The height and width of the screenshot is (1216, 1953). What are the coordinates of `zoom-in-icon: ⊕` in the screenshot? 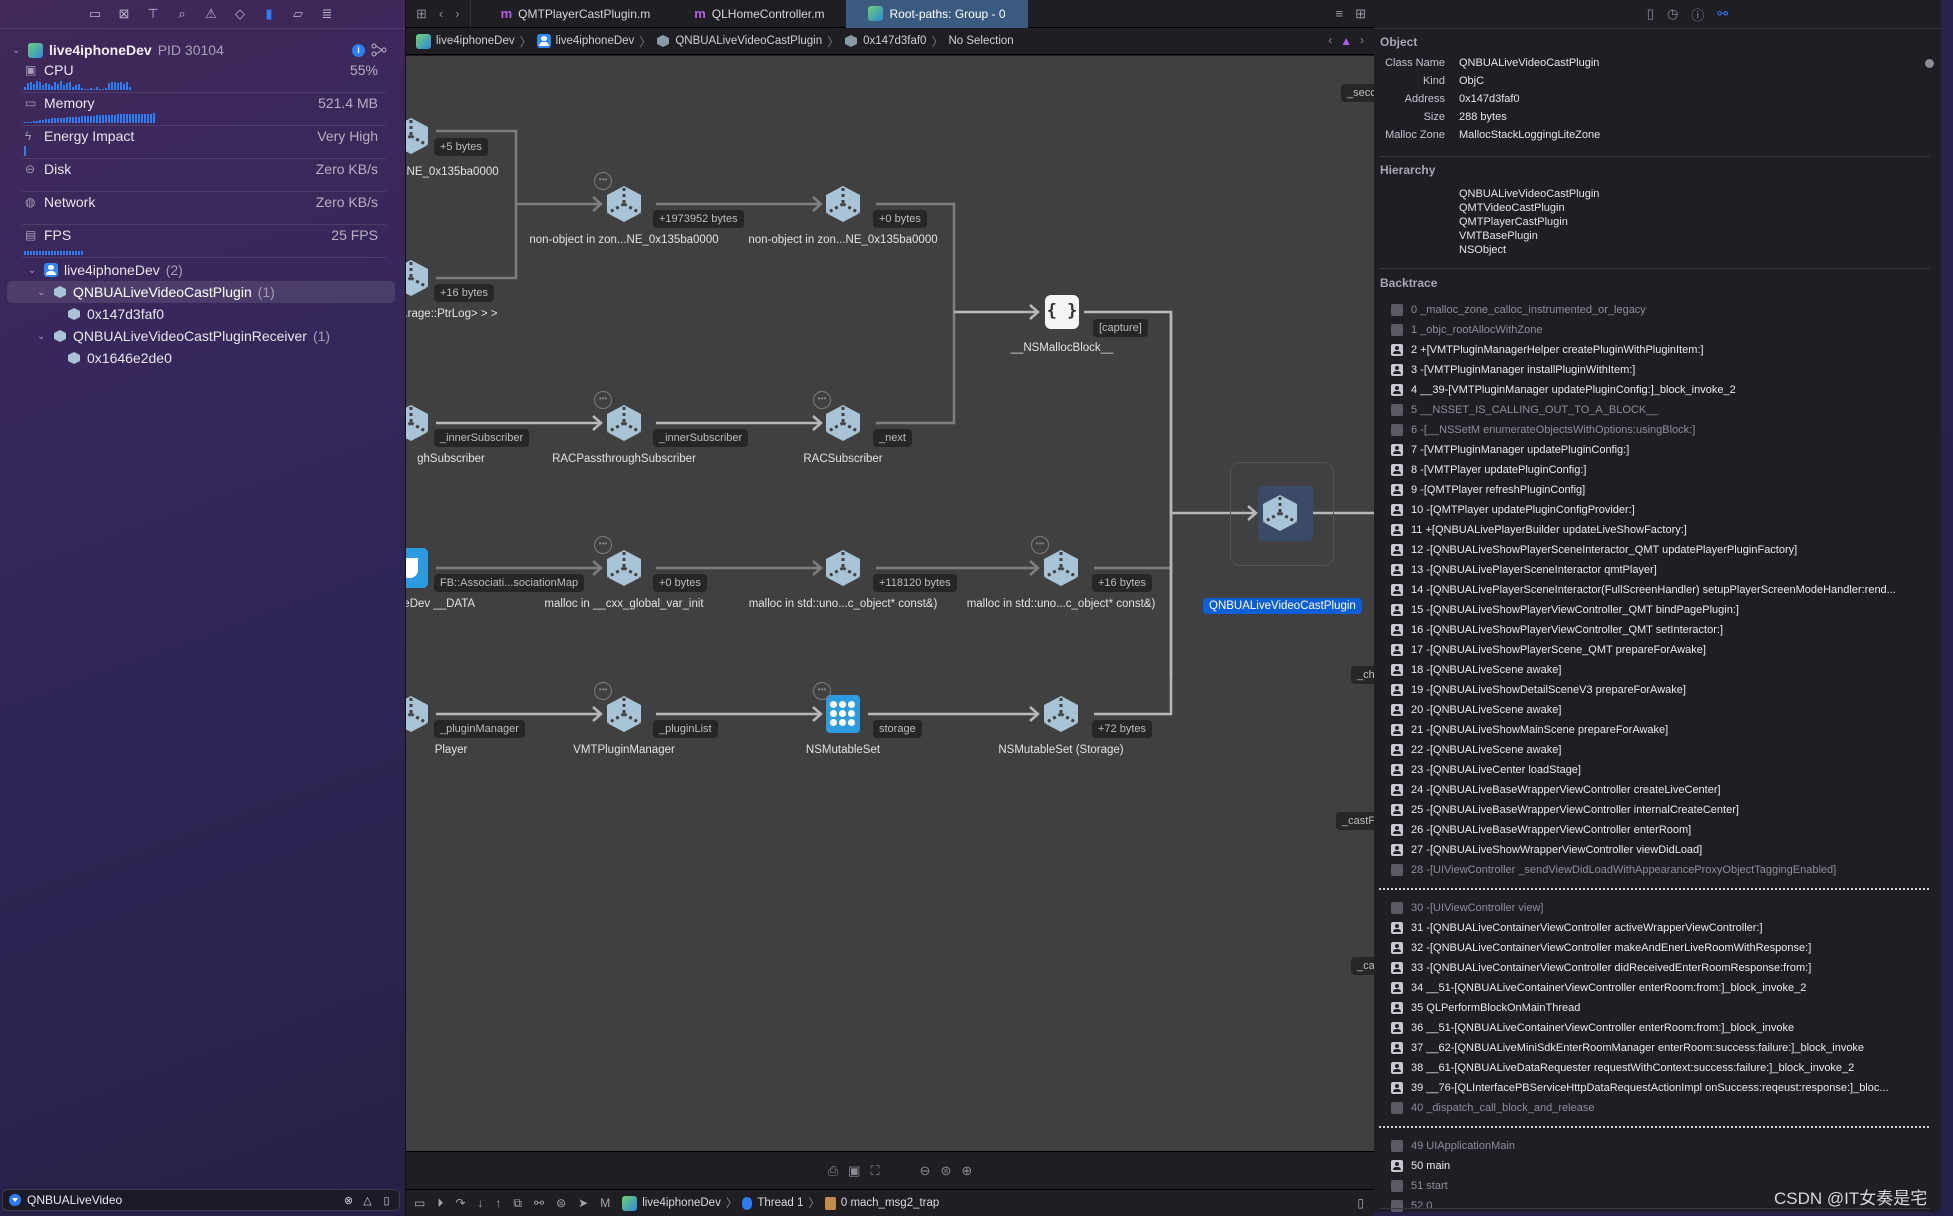 It's located at (966, 1171).